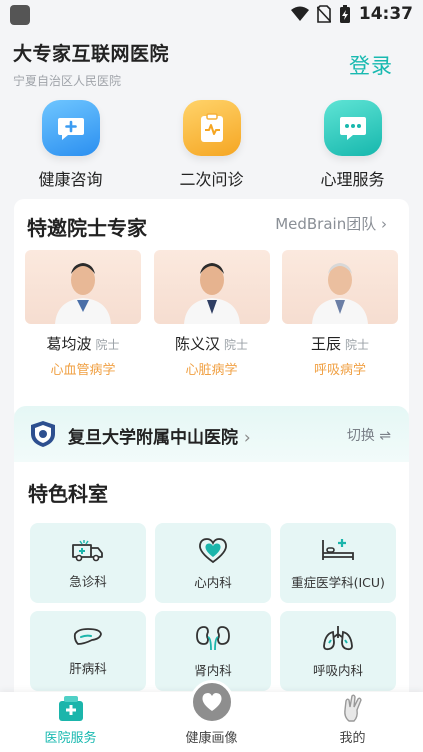  I want to click on expert-card: 陈义汉 院士 心脏病学, so click(211, 314).